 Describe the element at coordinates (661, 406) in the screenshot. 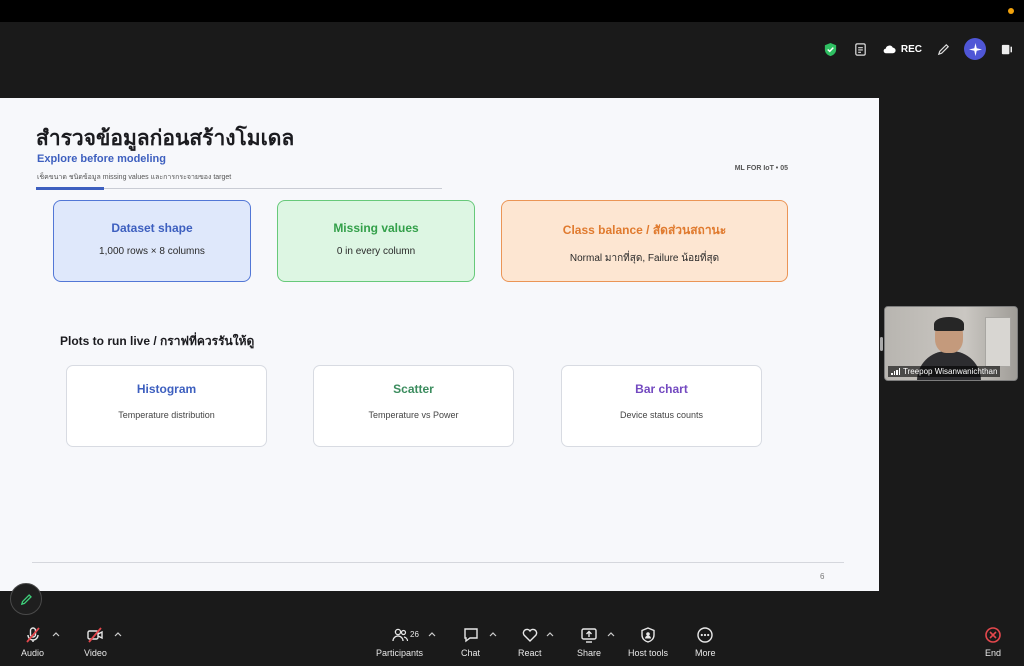

I see `bar-chart-card: Bar chart Device status counts` at that location.